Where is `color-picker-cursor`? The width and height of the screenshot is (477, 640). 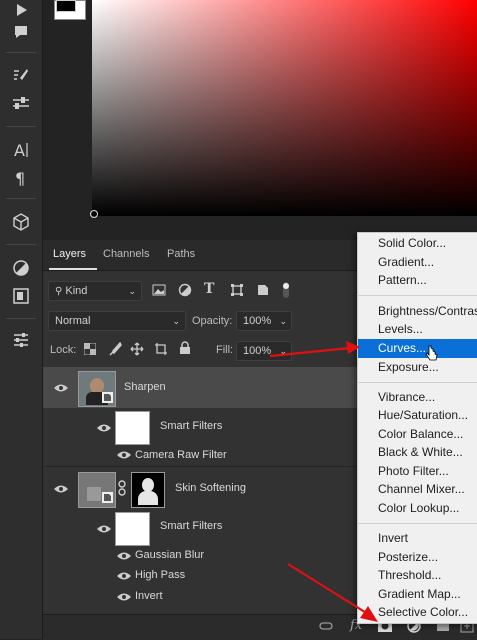
color-picker-cursor is located at coordinates (94, 214).